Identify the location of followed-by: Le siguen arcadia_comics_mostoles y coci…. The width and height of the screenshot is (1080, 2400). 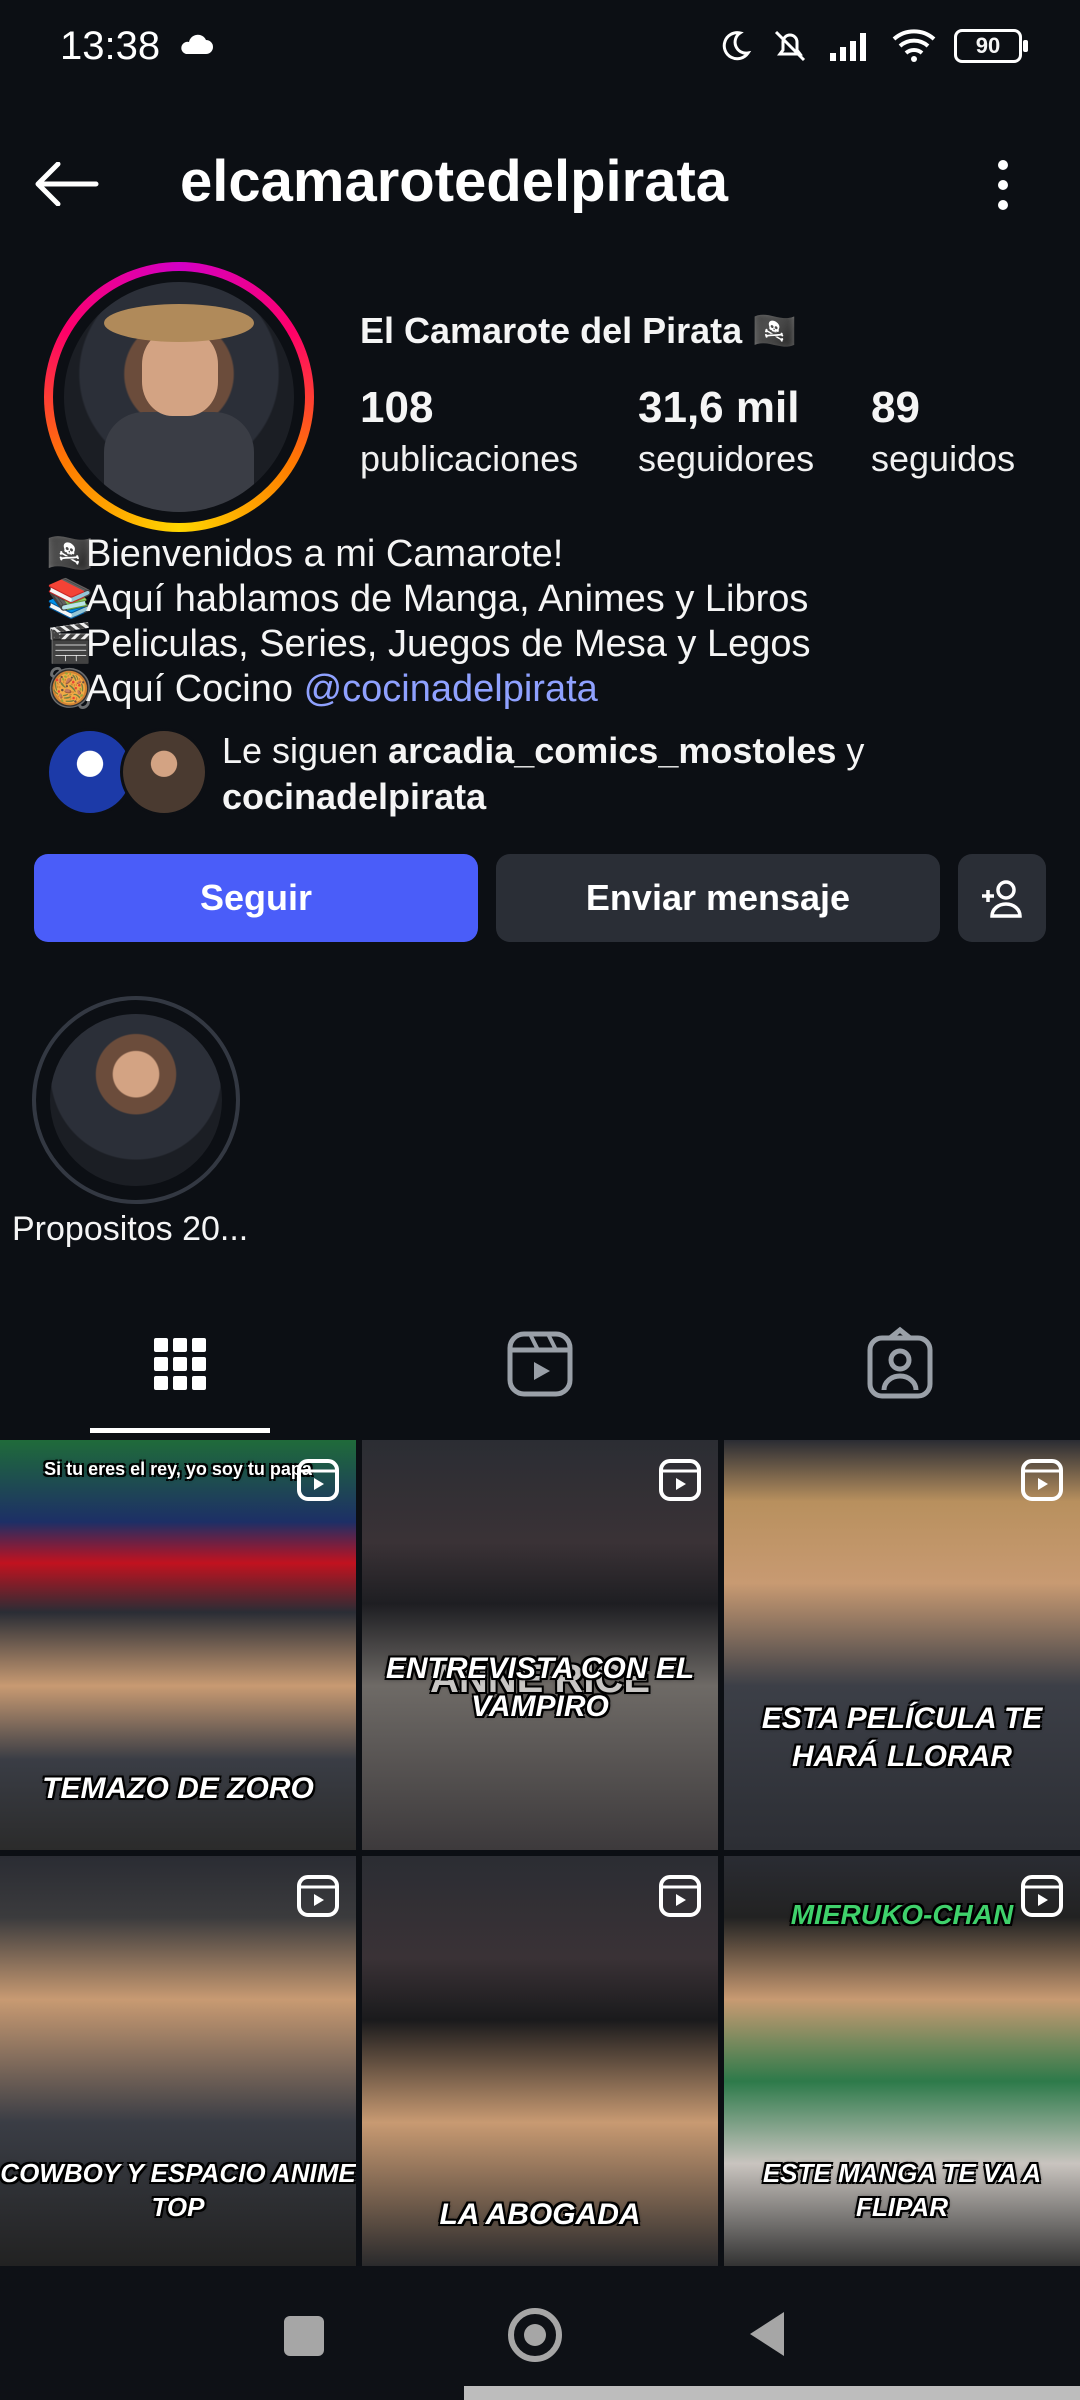
(546, 773).